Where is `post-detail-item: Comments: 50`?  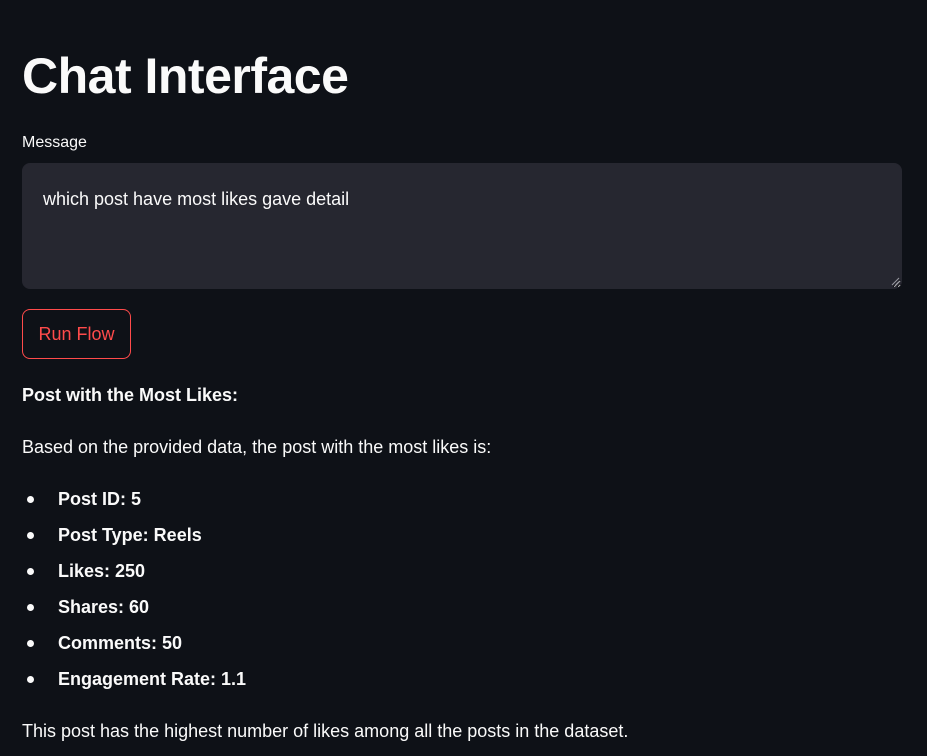 post-detail-item: Comments: 50 is located at coordinates (452, 649).